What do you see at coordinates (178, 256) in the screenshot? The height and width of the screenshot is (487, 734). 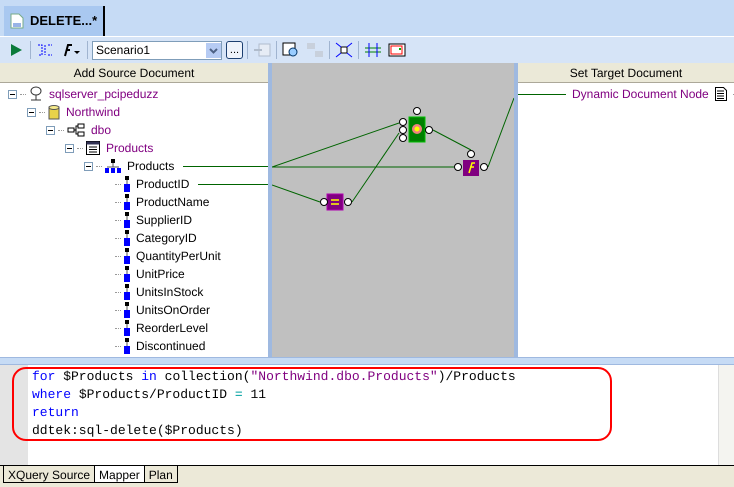 I see `tree-label: QuantityPerUnit` at bounding box center [178, 256].